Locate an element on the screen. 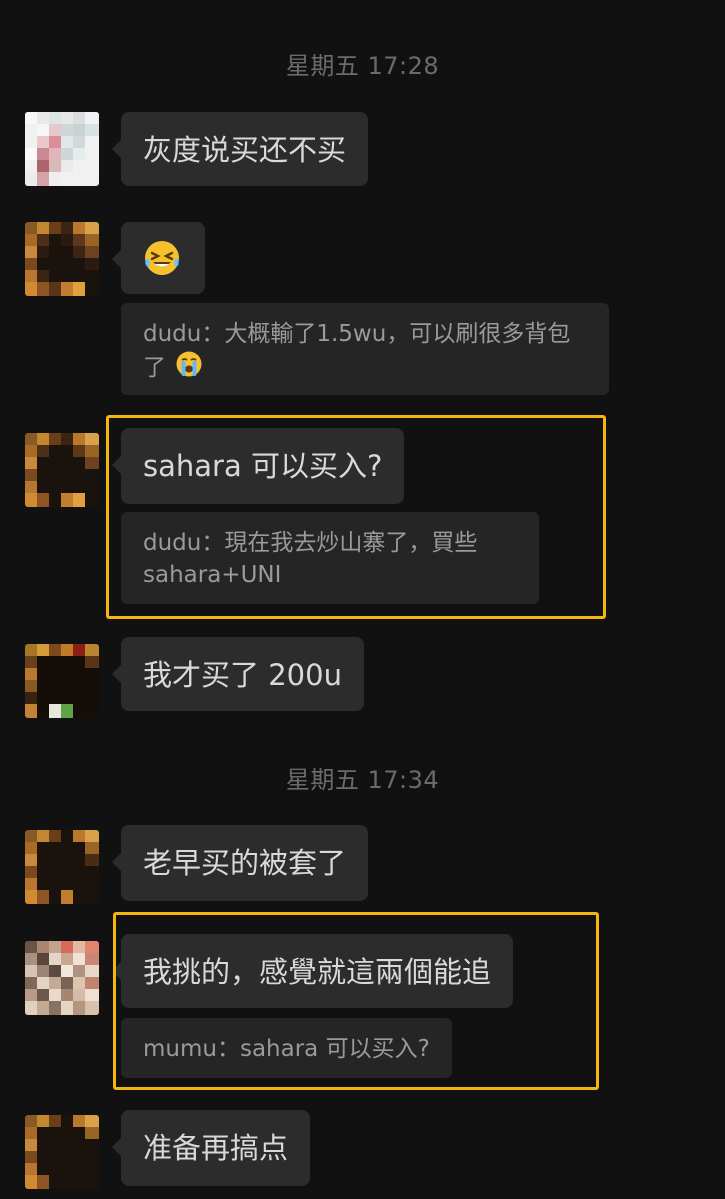 Image resolution: width=725 pixels, height=1199 pixels. message-text: 灰度说买还不买 is located at coordinates (245, 150).